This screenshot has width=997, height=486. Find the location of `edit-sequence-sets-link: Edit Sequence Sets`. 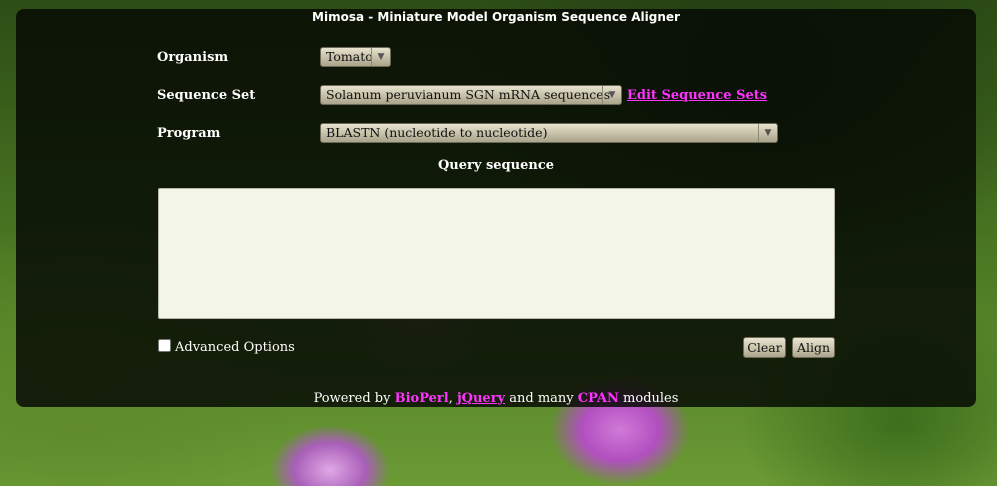

edit-sequence-sets-link: Edit Sequence Sets is located at coordinates (697, 96).